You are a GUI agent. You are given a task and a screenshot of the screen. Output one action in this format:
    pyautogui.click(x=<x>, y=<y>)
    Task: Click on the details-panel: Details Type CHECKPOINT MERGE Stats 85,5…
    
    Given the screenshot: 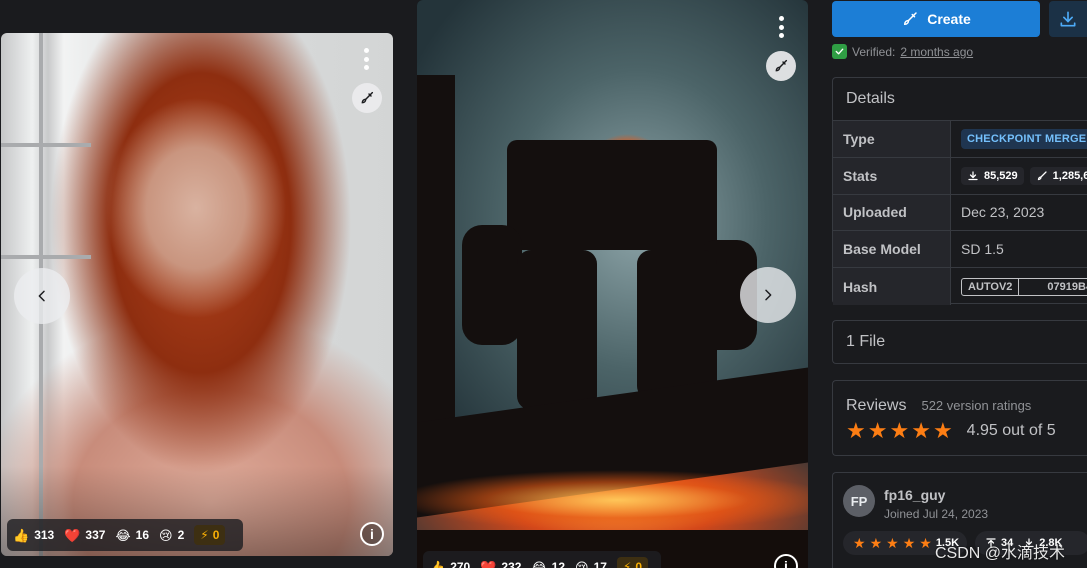 What is the action you would take?
    pyautogui.click(x=959, y=191)
    